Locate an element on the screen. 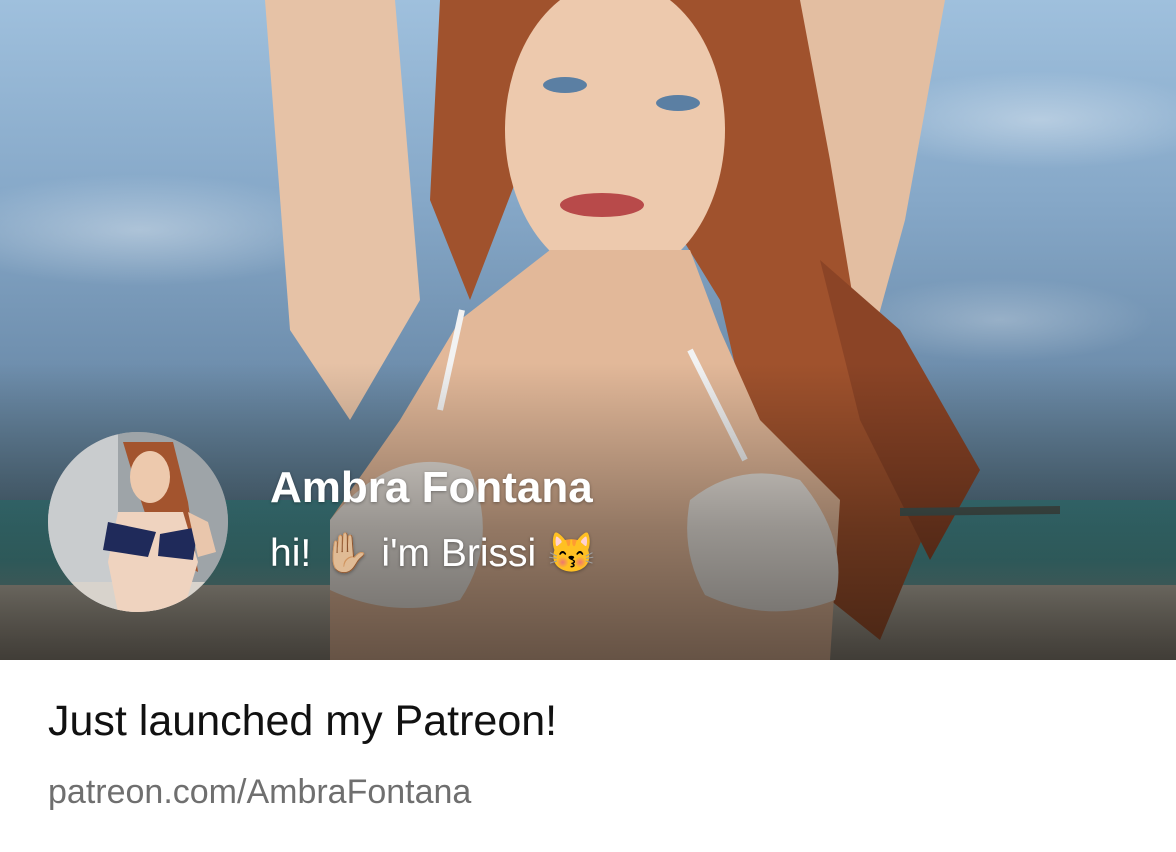  link-url: patreon.com/AmbraFontana is located at coordinates (259, 792).